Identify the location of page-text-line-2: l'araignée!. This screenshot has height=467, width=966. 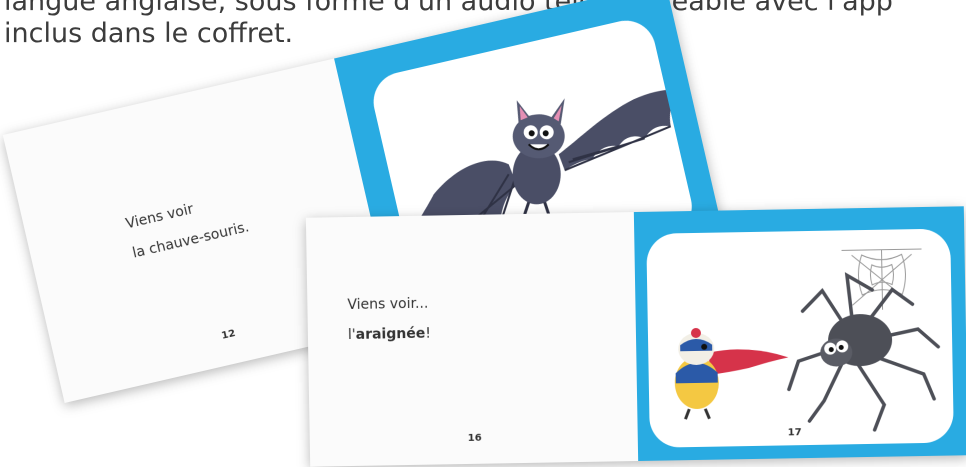
(389, 334).